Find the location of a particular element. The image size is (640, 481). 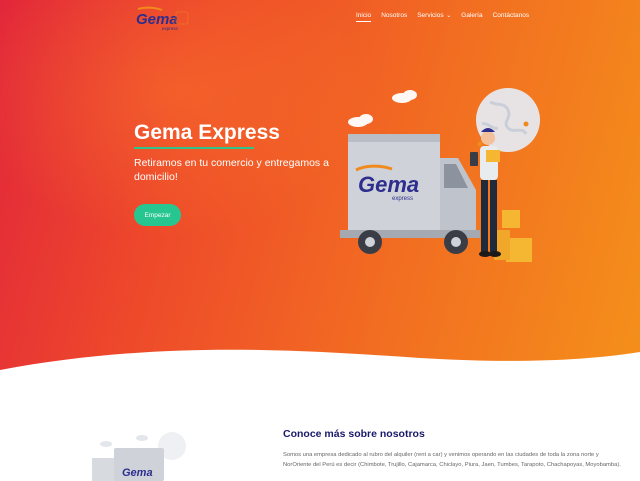

nav-item-inicio: Inicio is located at coordinates (364, 17).